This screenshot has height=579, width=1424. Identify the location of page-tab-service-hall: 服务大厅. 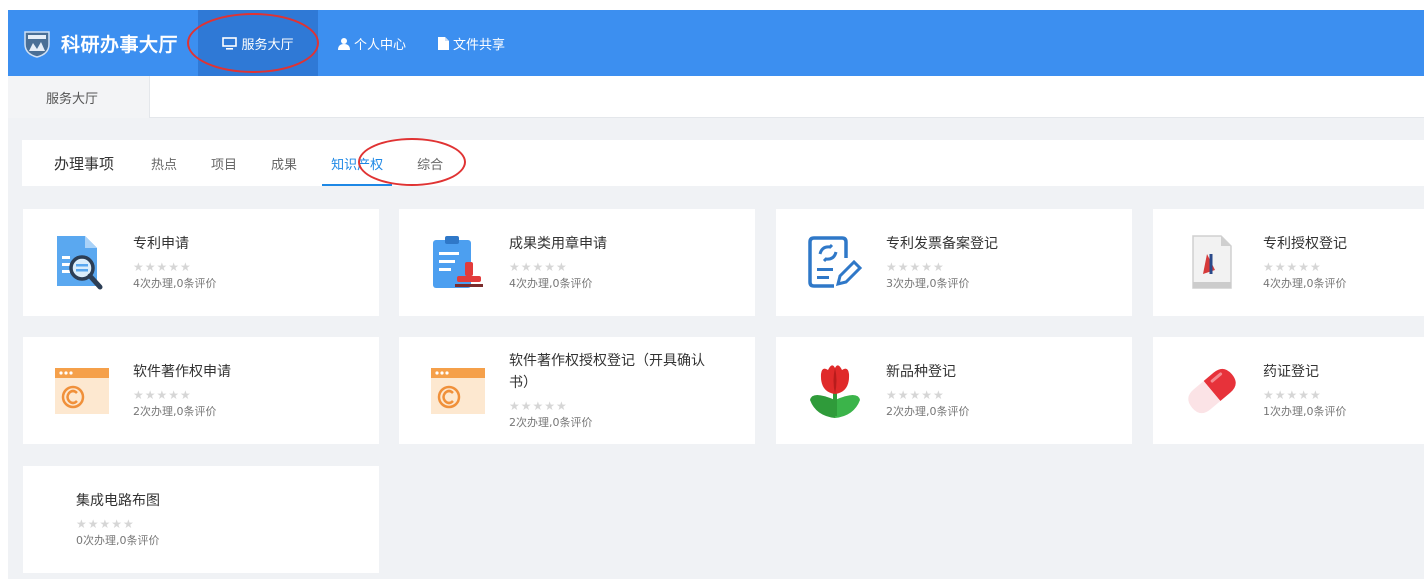
(79, 97).